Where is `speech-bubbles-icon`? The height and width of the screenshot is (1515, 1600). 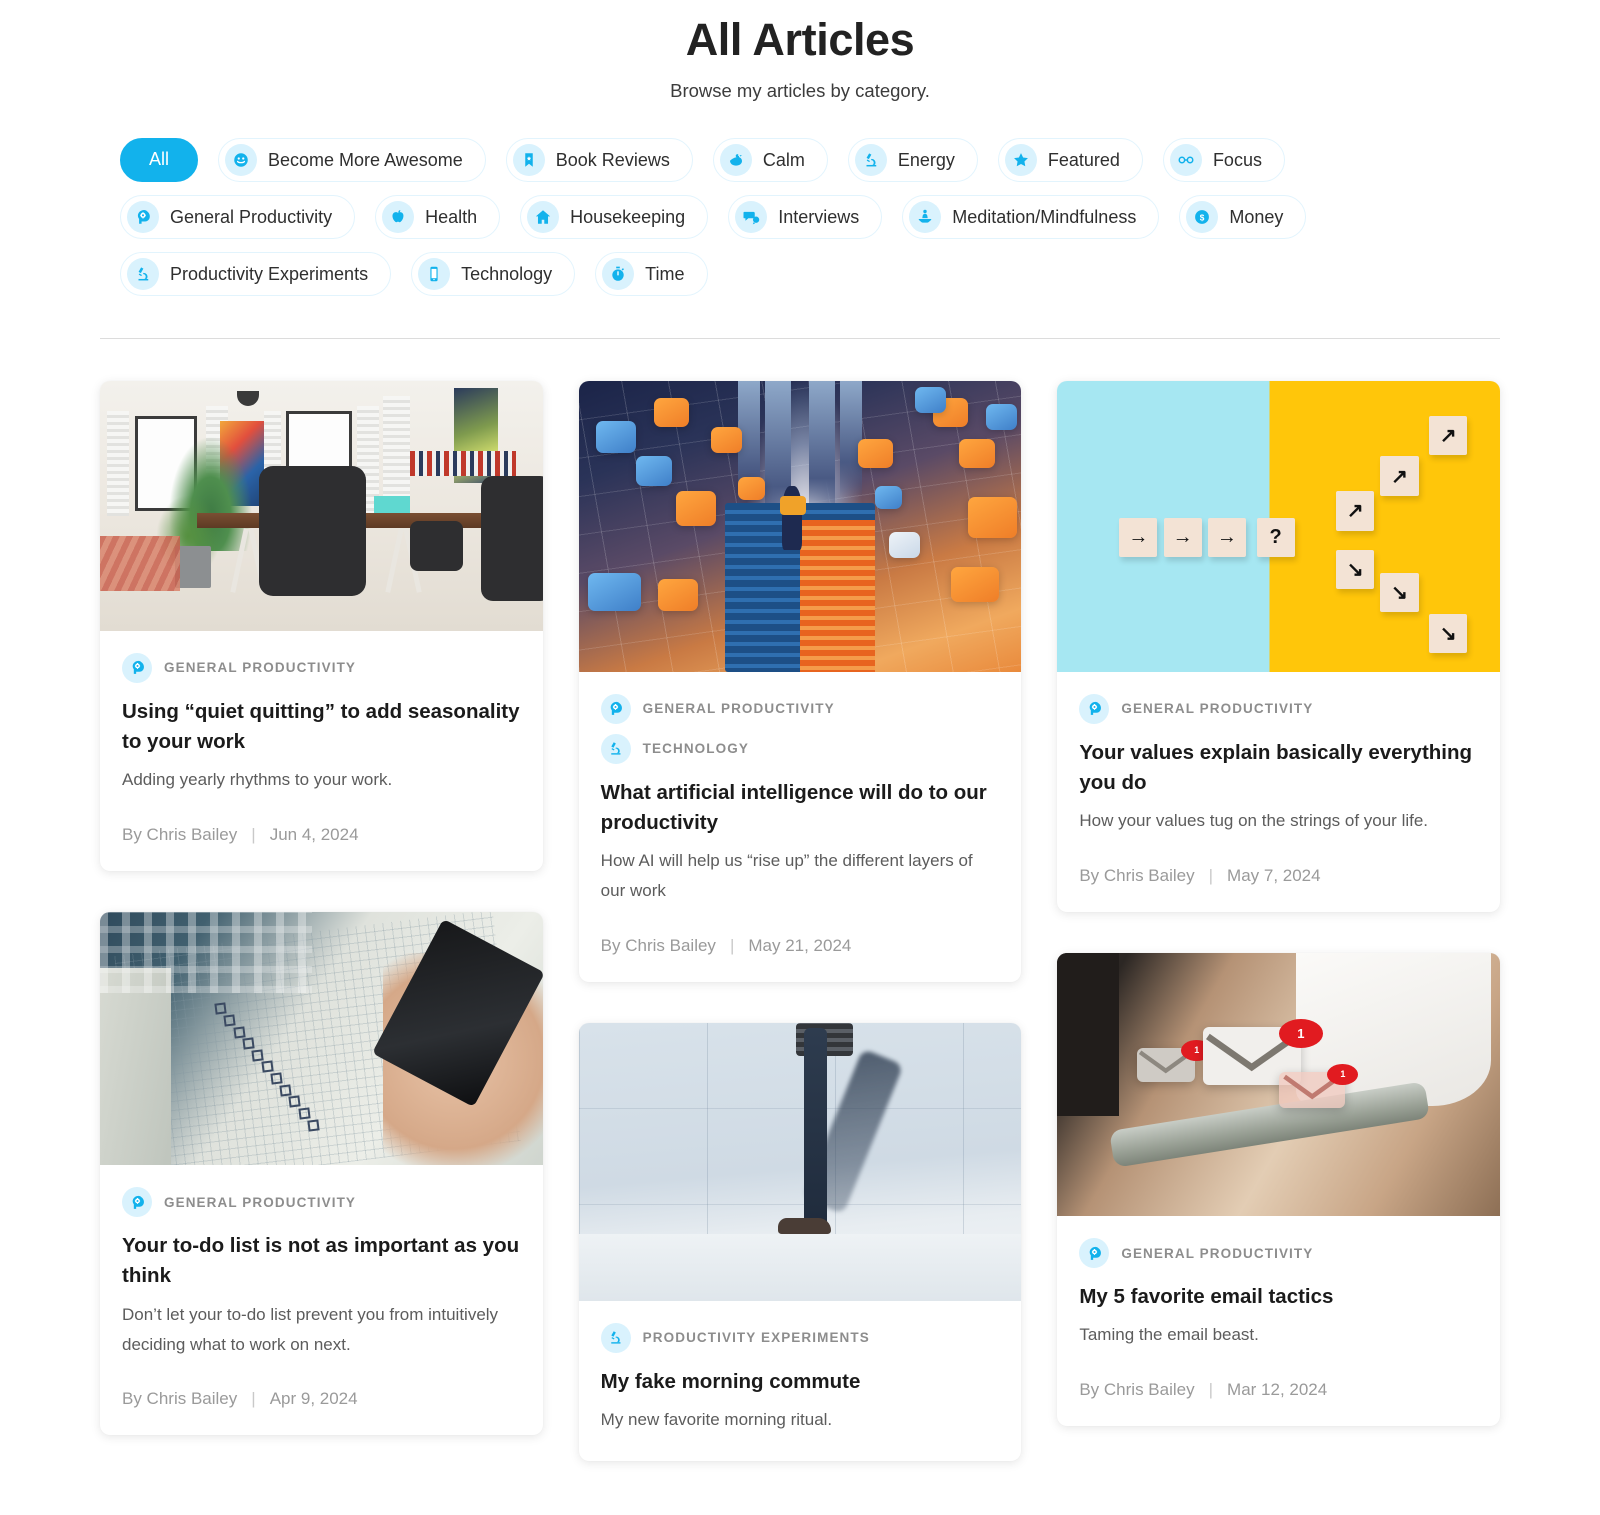
speech-bubbles-icon is located at coordinates (751, 216).